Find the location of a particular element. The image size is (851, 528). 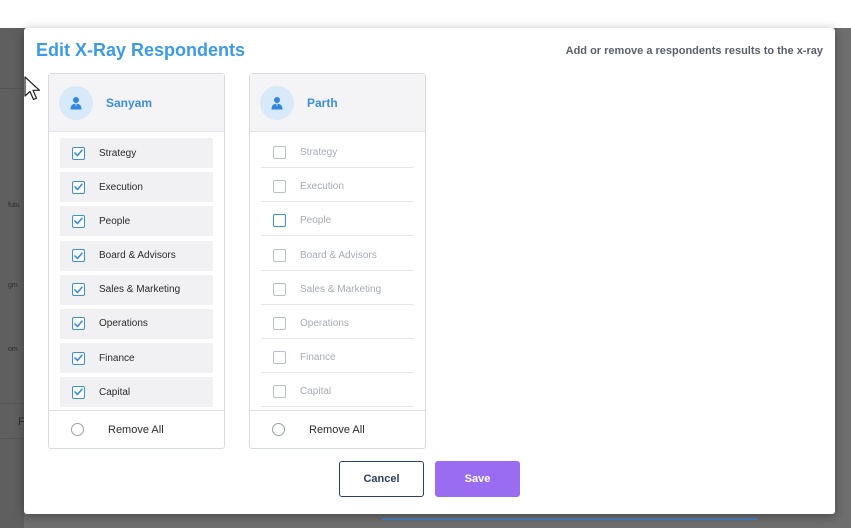

respondent-name: Parth is located at coordinates (322, 102).